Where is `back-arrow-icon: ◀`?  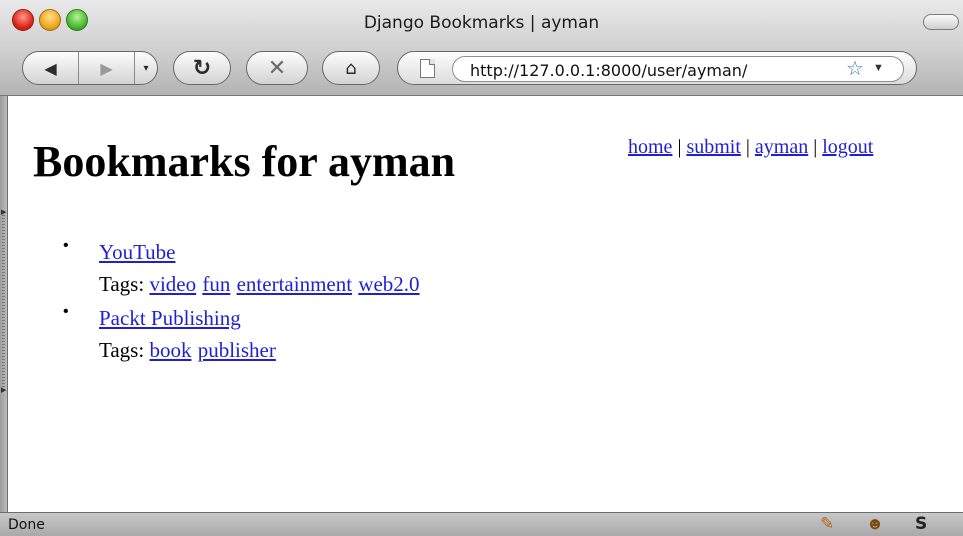
back-arrow-icon: ◀ is located at coordinates (50, 68).